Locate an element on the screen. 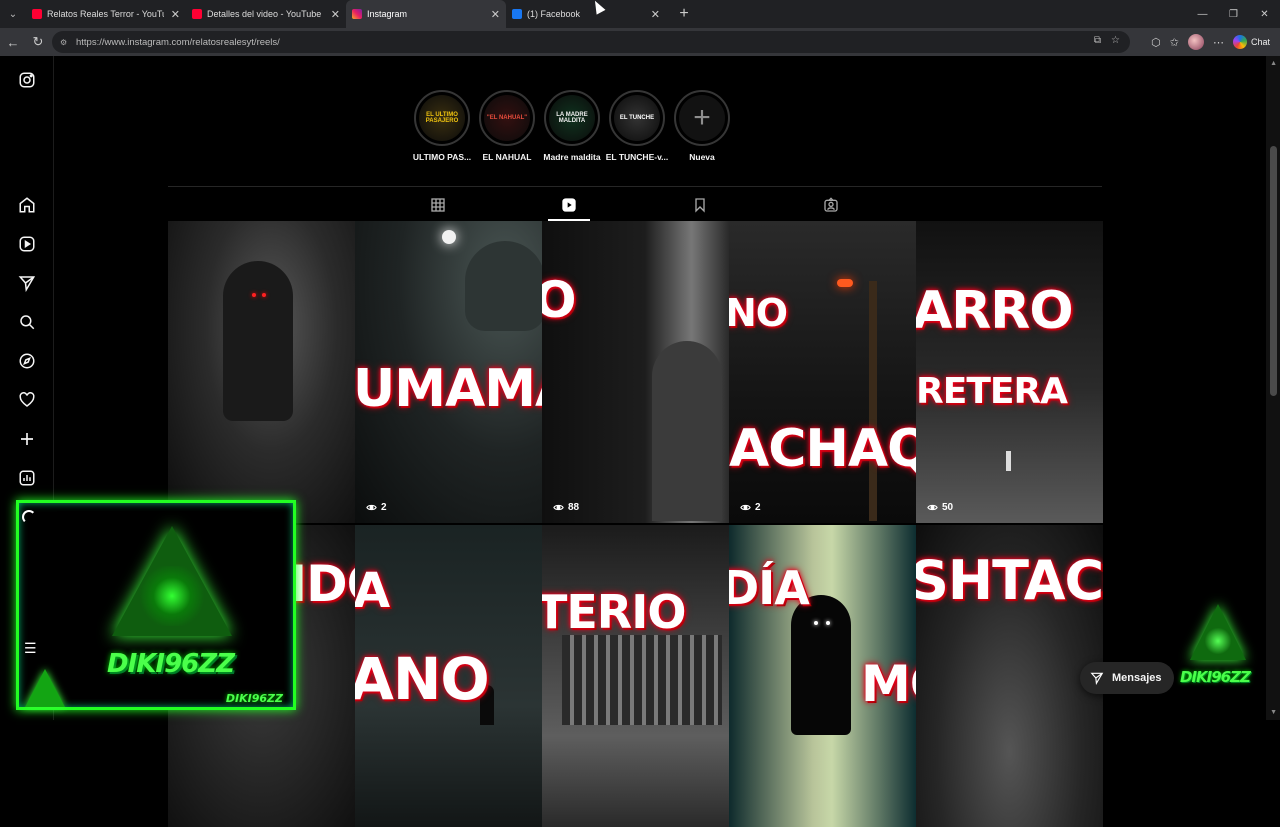 The image size is (1280, 827). tab-title: (1) Facebook is located at coordinates (554, 14).